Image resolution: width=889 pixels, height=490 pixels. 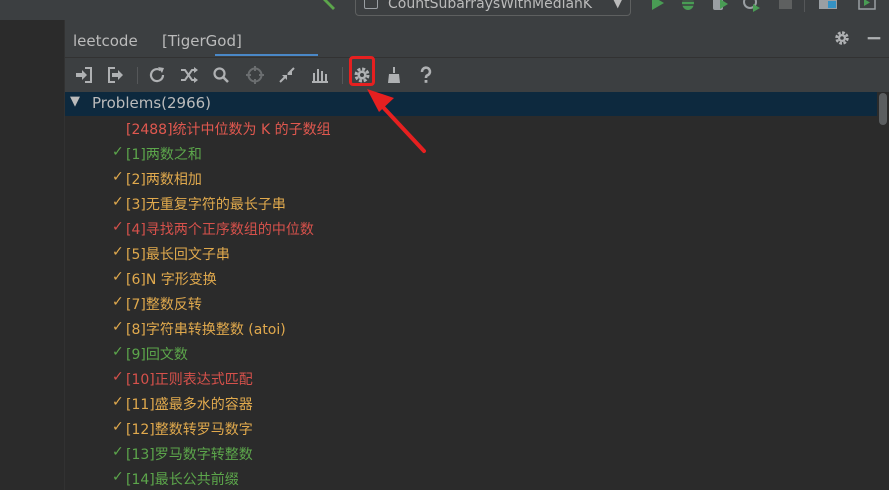 What do you see at coordinates (842, 38) in the screenshot?
I see `settings-icon` at bounding box center [842, 38].